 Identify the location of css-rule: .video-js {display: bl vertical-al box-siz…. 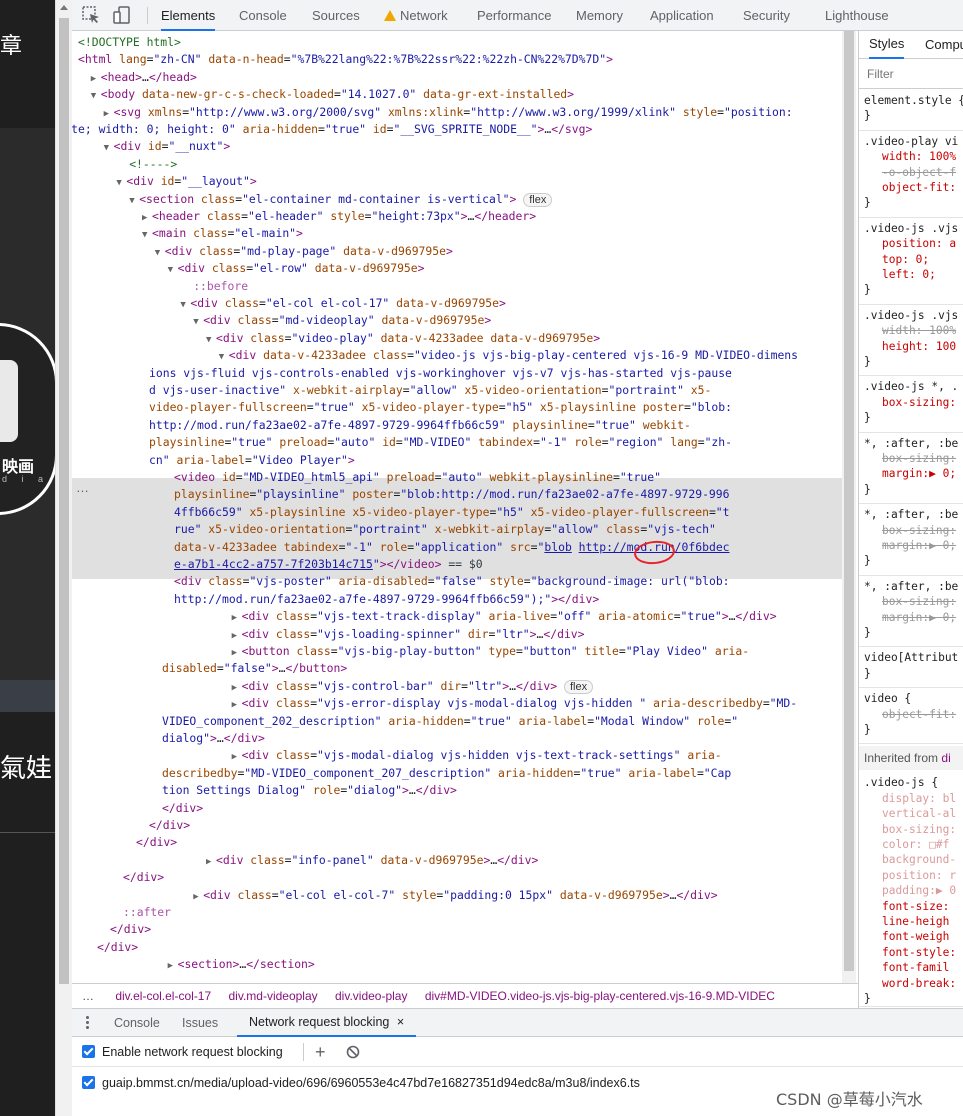
(911, 890).